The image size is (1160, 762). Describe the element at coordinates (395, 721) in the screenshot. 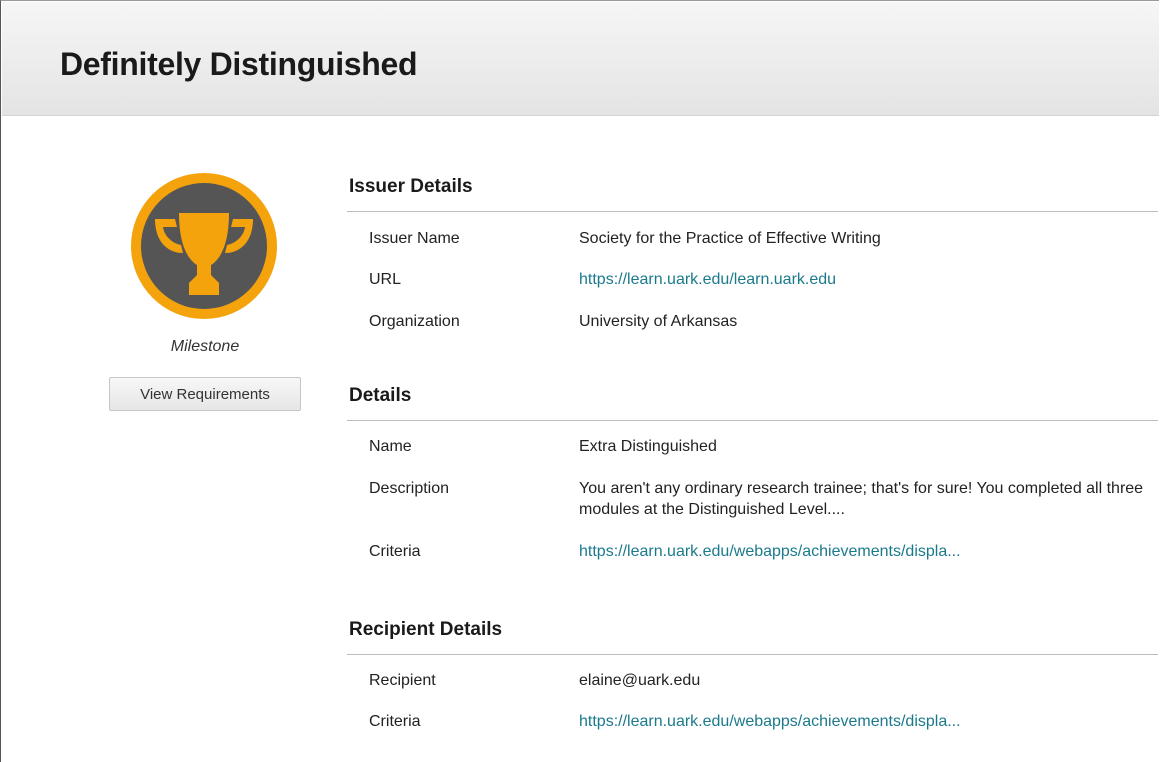

I see `recipient-criteria-label: Criteria` at that location.